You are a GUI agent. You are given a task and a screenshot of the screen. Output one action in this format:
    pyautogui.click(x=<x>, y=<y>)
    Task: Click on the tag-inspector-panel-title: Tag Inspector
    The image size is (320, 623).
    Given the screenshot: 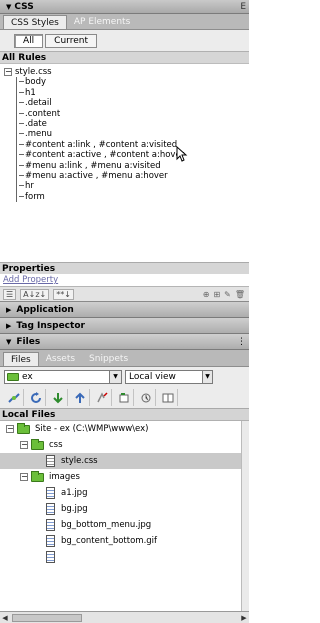 What is the action you would take?
    pyautogui.click(x=50, y=325)
    